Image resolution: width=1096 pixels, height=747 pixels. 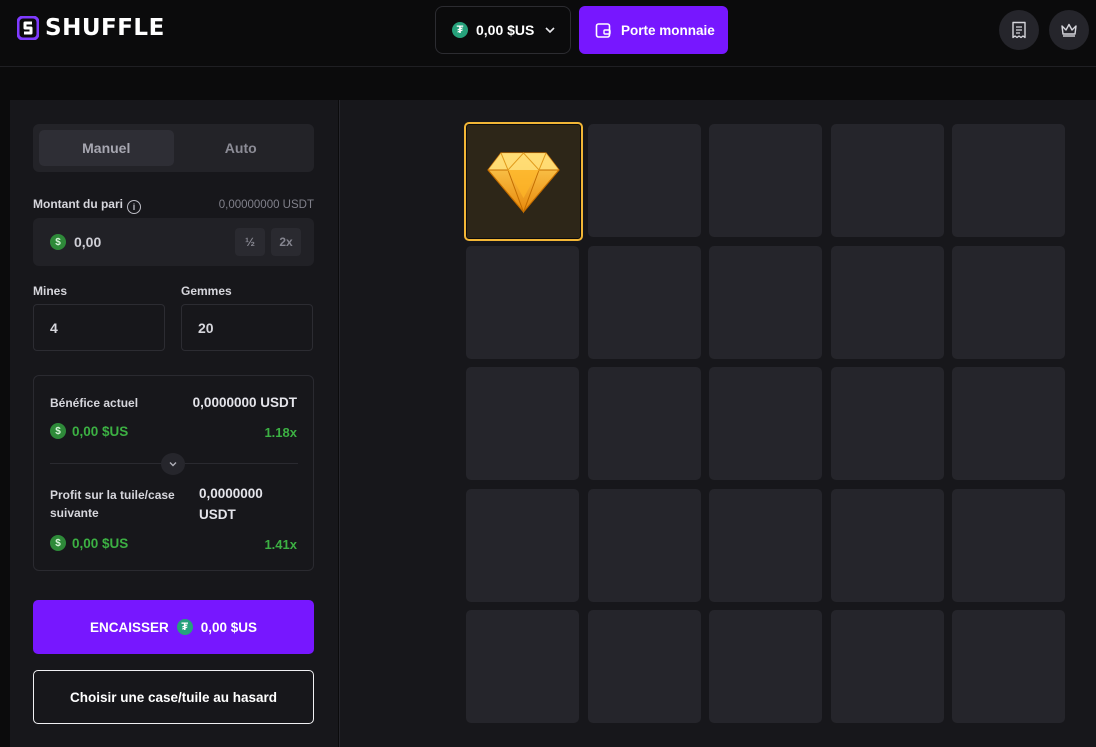 I want to click on top-header: SHUFFLE ₮ 0,00 $US Porte monnaie, so click(x=548, y=33).